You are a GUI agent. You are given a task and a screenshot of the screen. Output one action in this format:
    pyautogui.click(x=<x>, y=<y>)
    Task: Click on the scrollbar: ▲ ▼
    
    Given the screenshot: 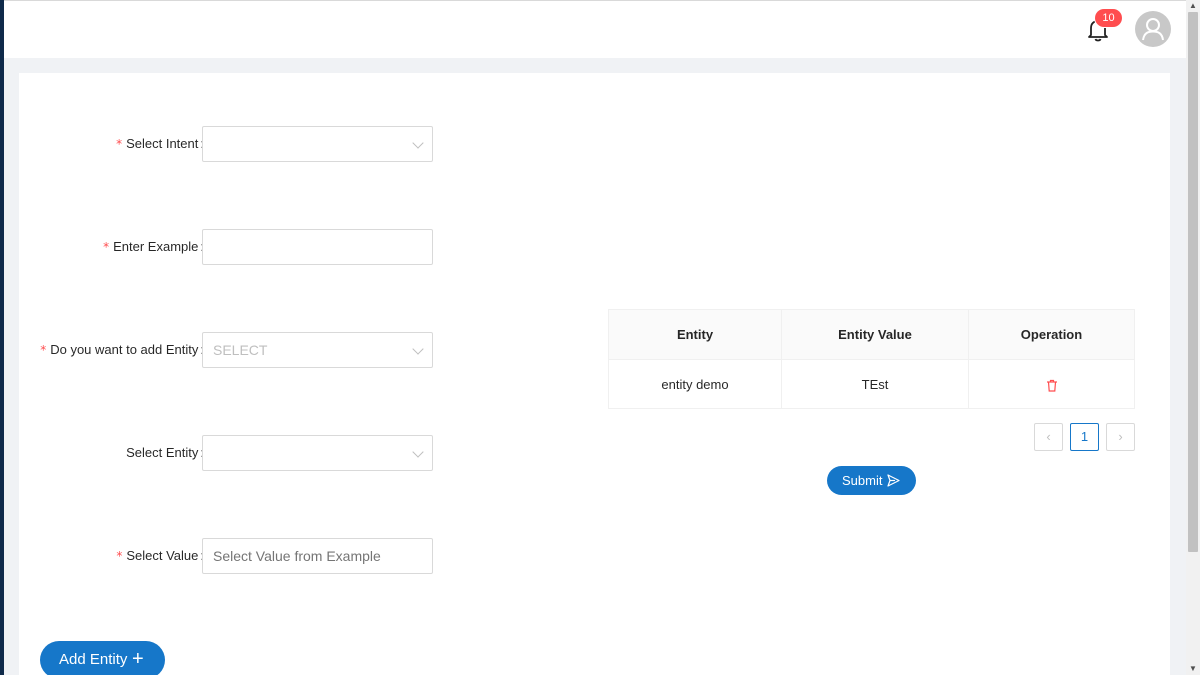 What is the action you would take?
    pyautogui.click(x=1193, y=337)
    